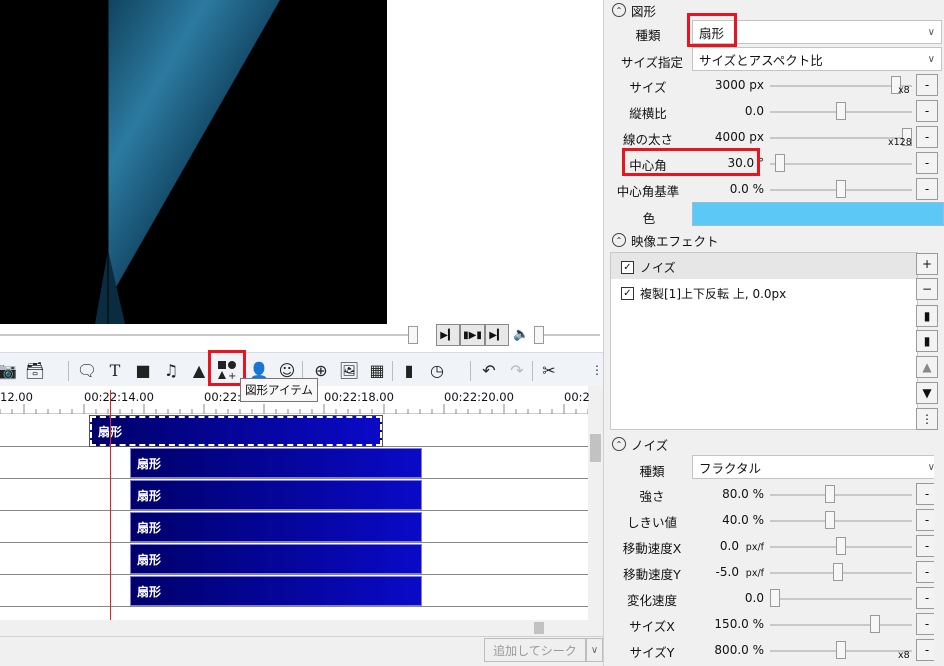 The width and height of the screenshot is (944, 666). Describe the element at coordinates (644, 11) in the screenshot. I see `section-title: 図形` at that location.